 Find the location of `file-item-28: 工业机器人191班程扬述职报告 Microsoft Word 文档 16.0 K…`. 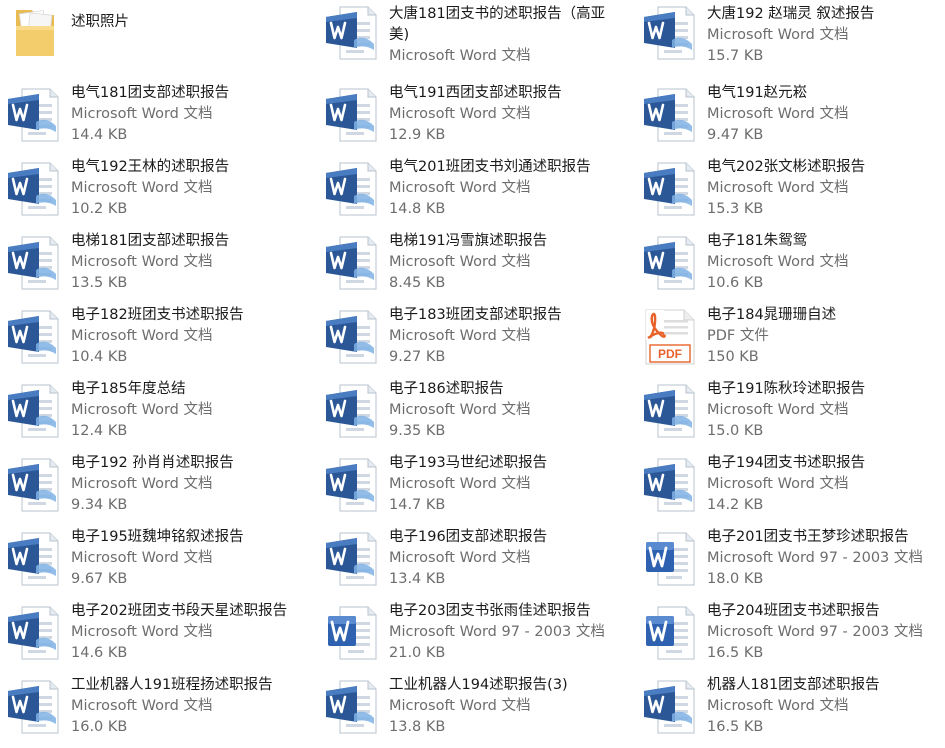

file-item-28: 工业机器人191班程扬述职报告 Microsoft Word 文档 16.0 K… is located at coordinates (158, 711).